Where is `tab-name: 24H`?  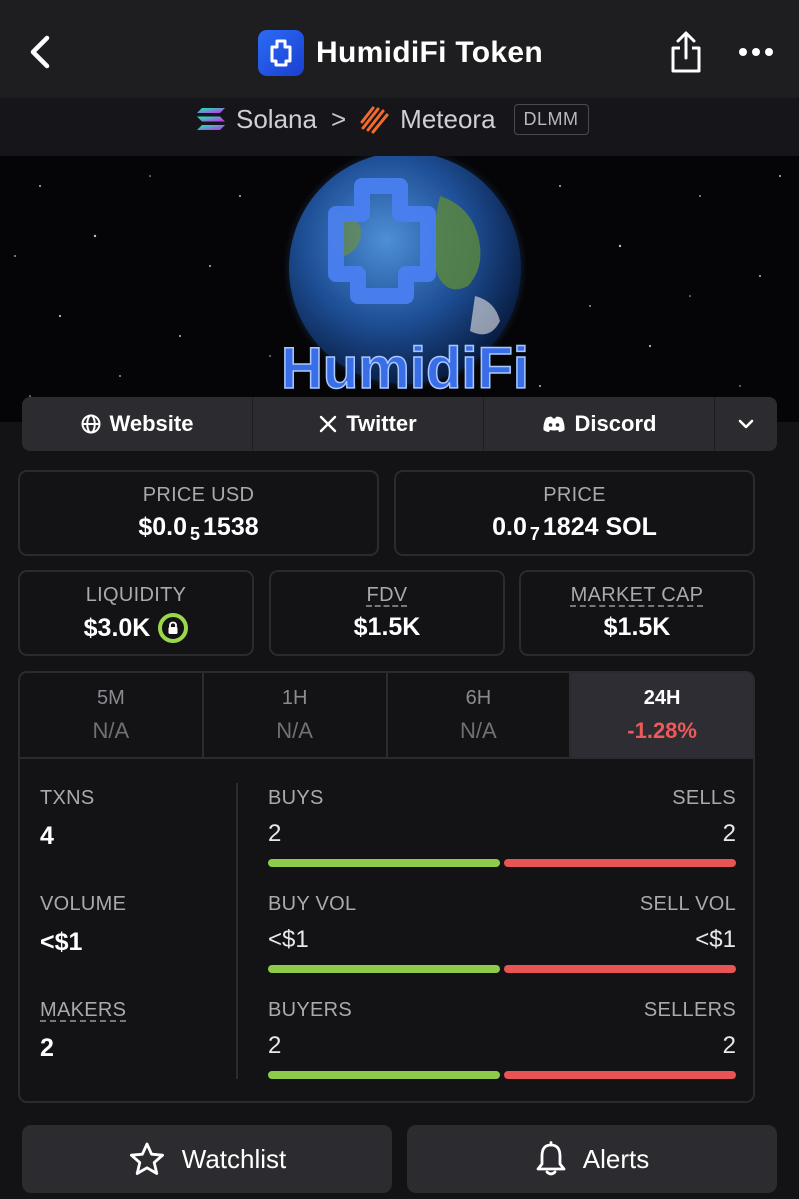 tab-name: 24H is located at coordinates (662, 698).